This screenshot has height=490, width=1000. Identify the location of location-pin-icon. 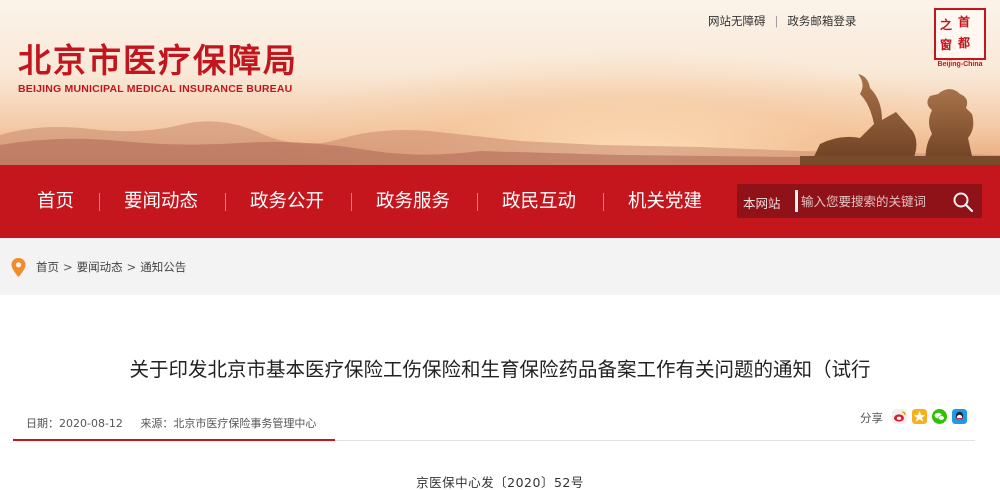
(18, 267).